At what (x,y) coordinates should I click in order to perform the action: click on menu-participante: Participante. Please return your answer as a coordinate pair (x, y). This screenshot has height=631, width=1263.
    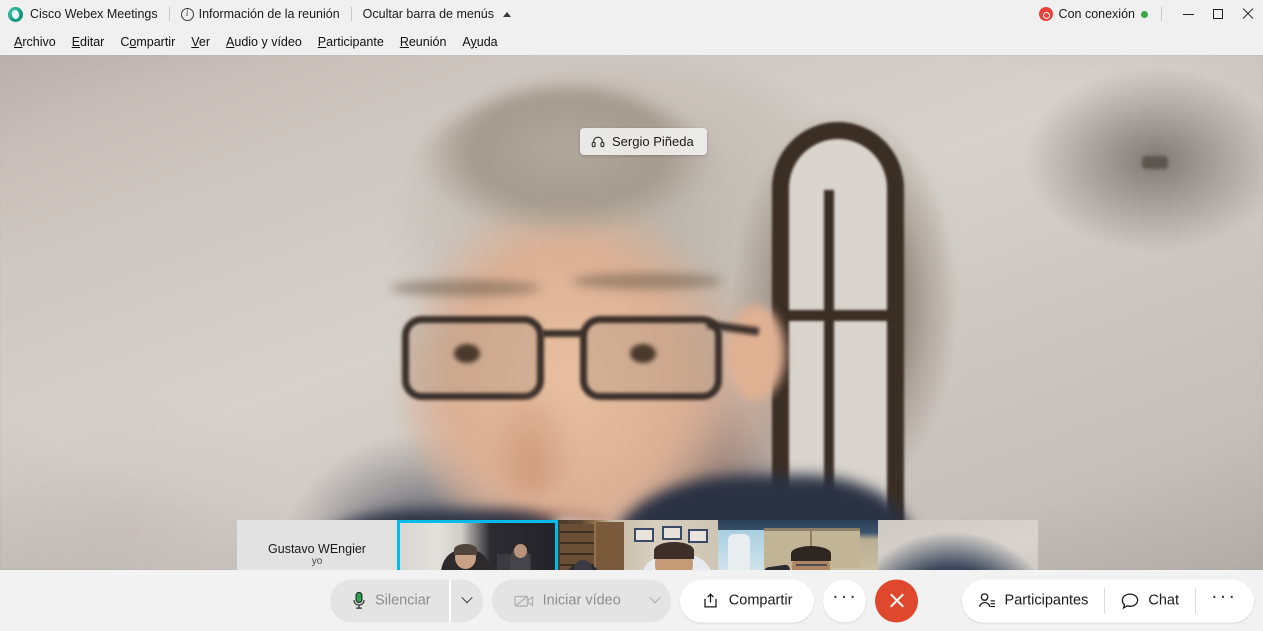
    Looking at the image, I should click on (351, 42).